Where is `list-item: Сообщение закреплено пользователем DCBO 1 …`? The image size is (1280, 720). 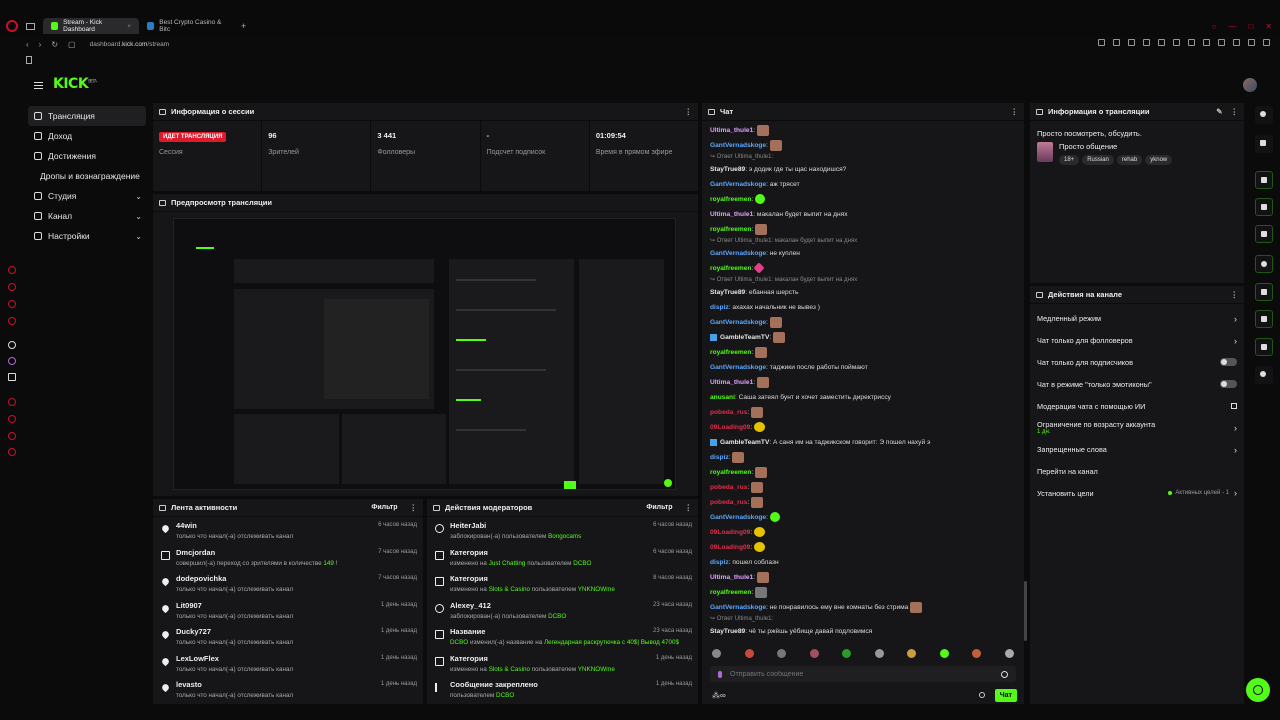 list-item: Сообщение закреплено пользователем DCBO 1 … is located at coordinates (562, 689).